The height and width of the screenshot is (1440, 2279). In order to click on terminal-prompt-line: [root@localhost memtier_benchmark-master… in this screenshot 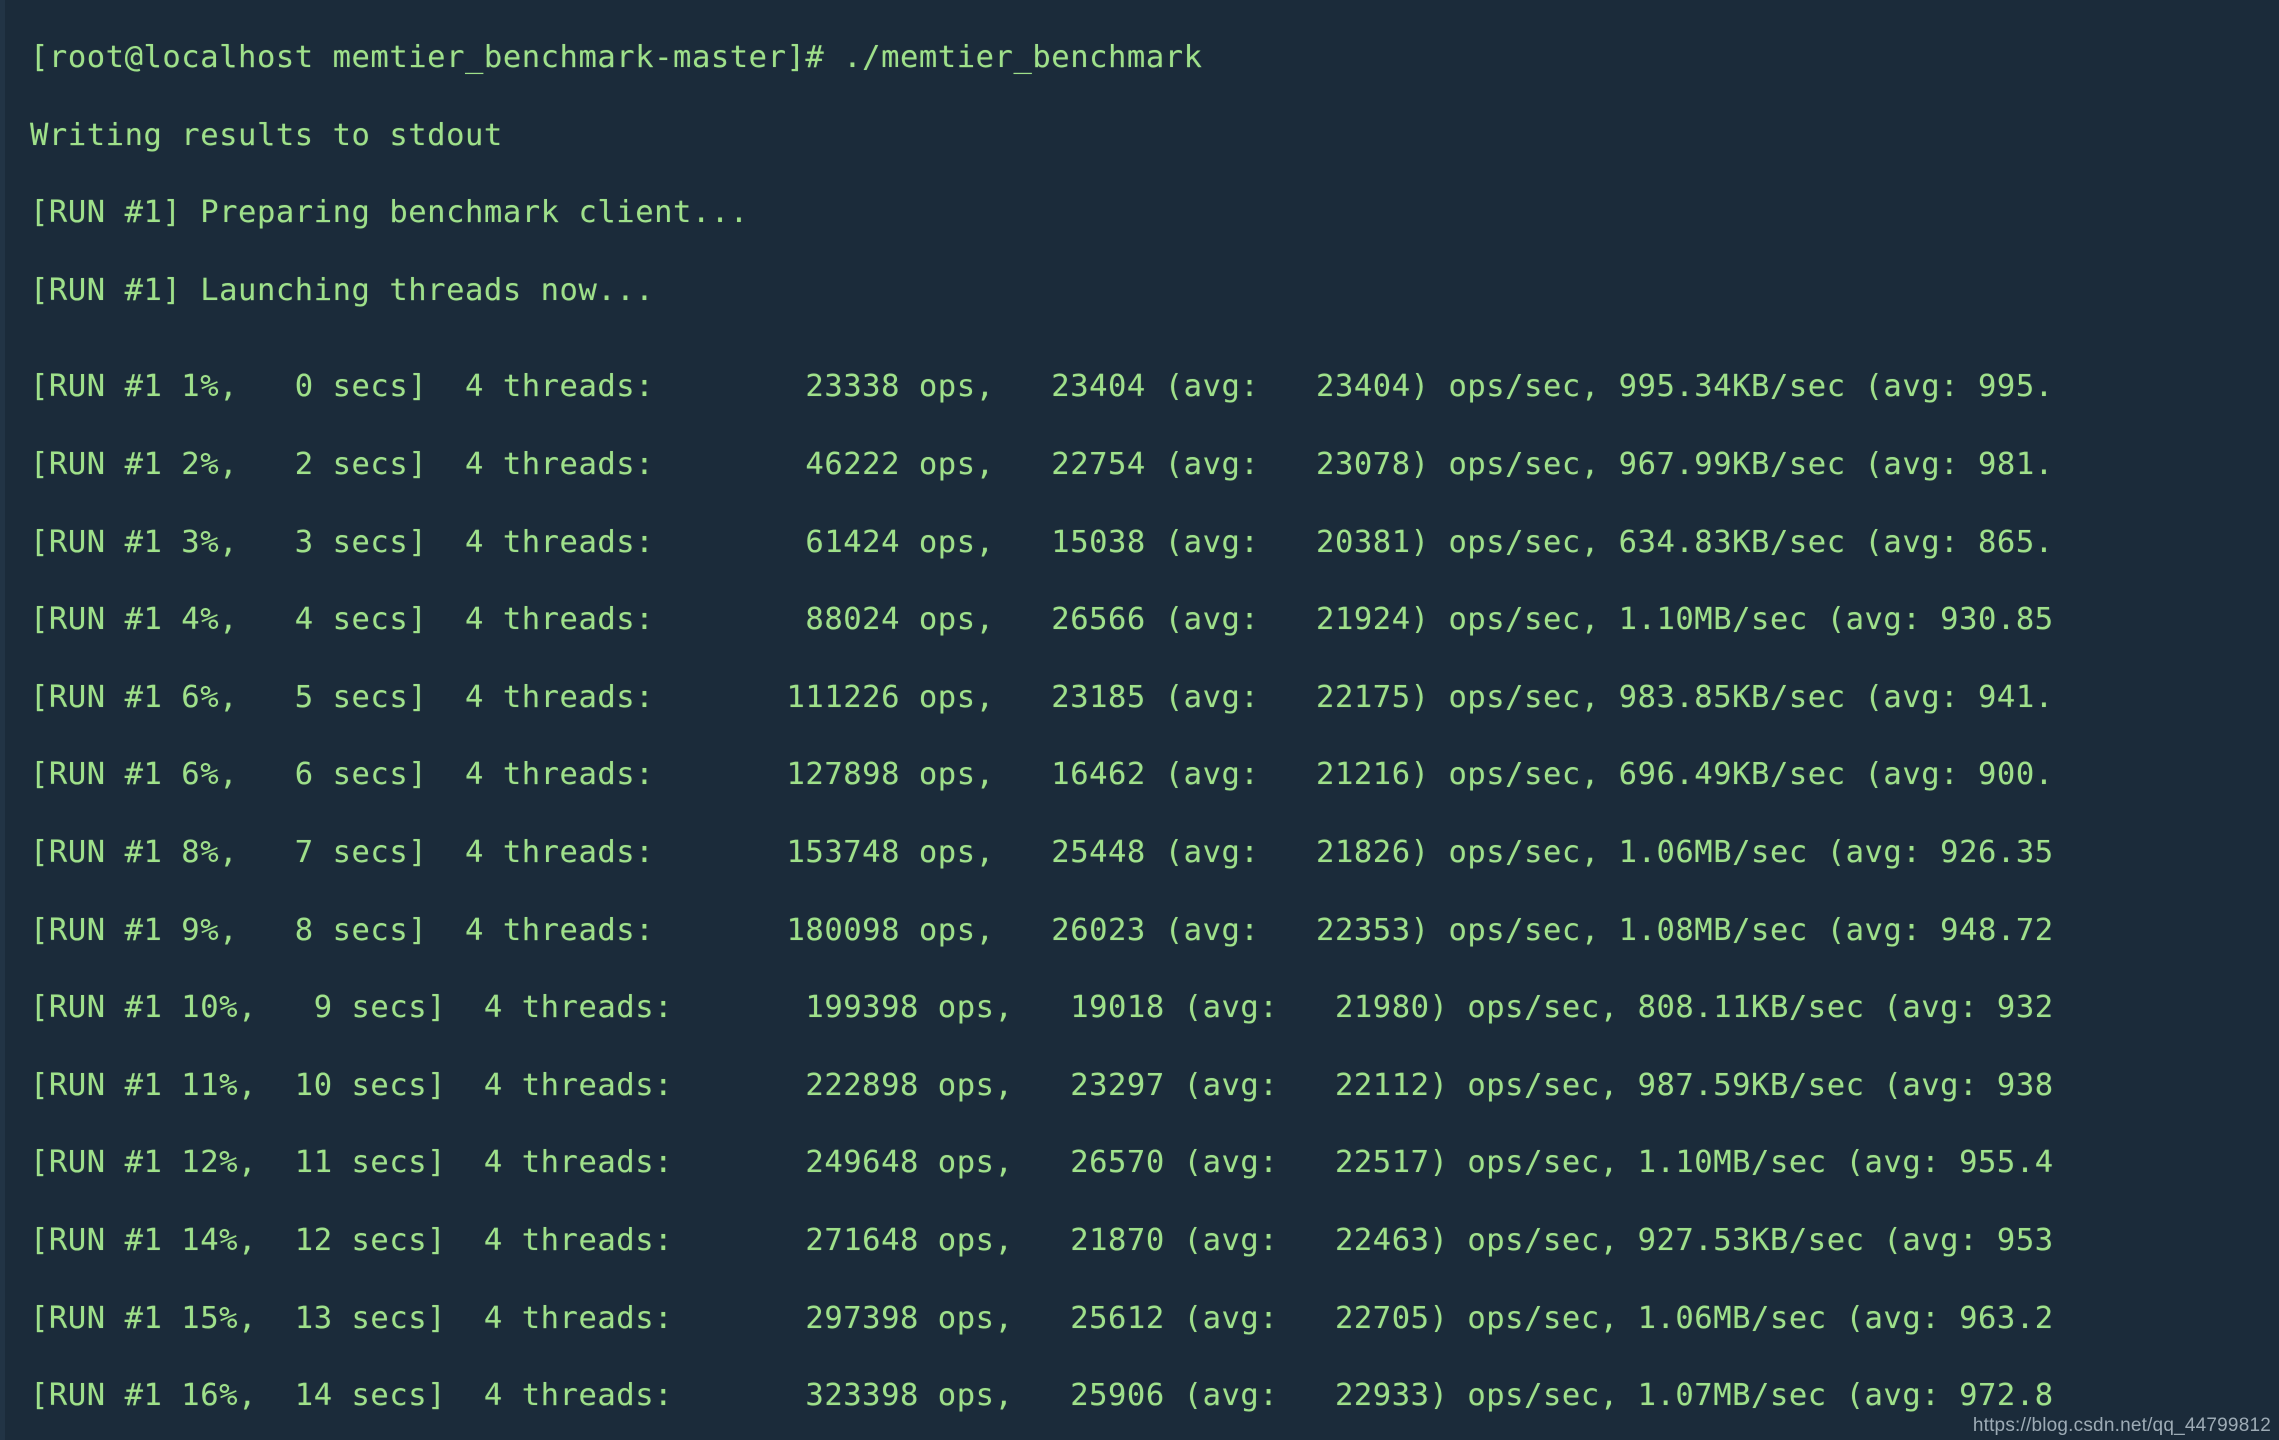, I will do `click(616, 57)`.